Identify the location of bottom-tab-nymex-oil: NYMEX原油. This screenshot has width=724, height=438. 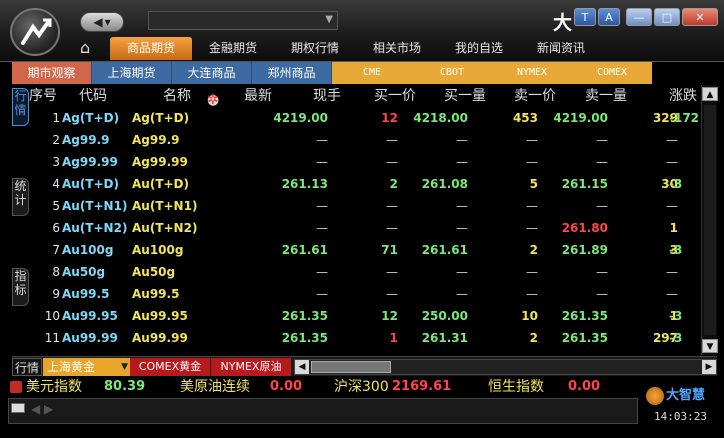
(251, 367).